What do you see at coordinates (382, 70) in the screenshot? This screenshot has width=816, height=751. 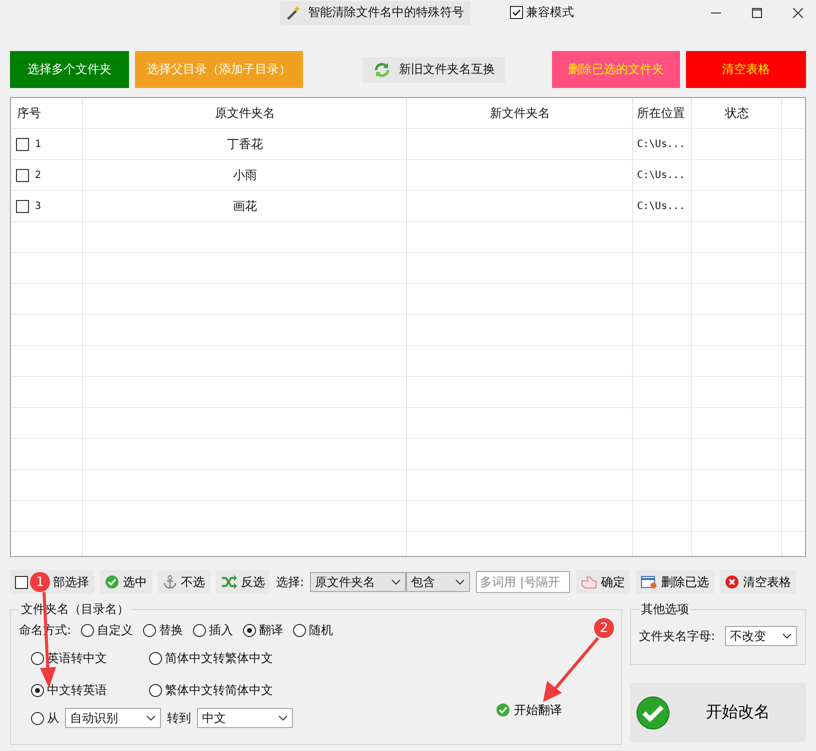 I see `refresh-icon` at bounding box center [382, 70].